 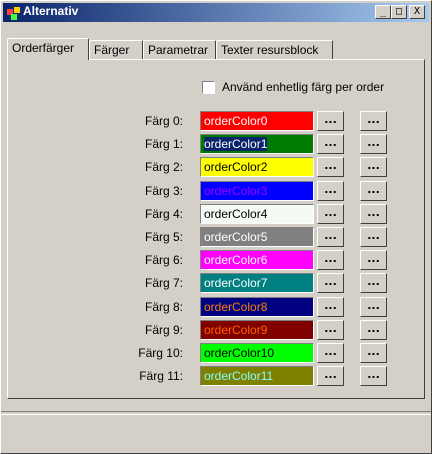 What do you see at coordinates (163, 214) in the screenshot?
I see `color-label: Färg 4:` at bounding box center [163, 214].